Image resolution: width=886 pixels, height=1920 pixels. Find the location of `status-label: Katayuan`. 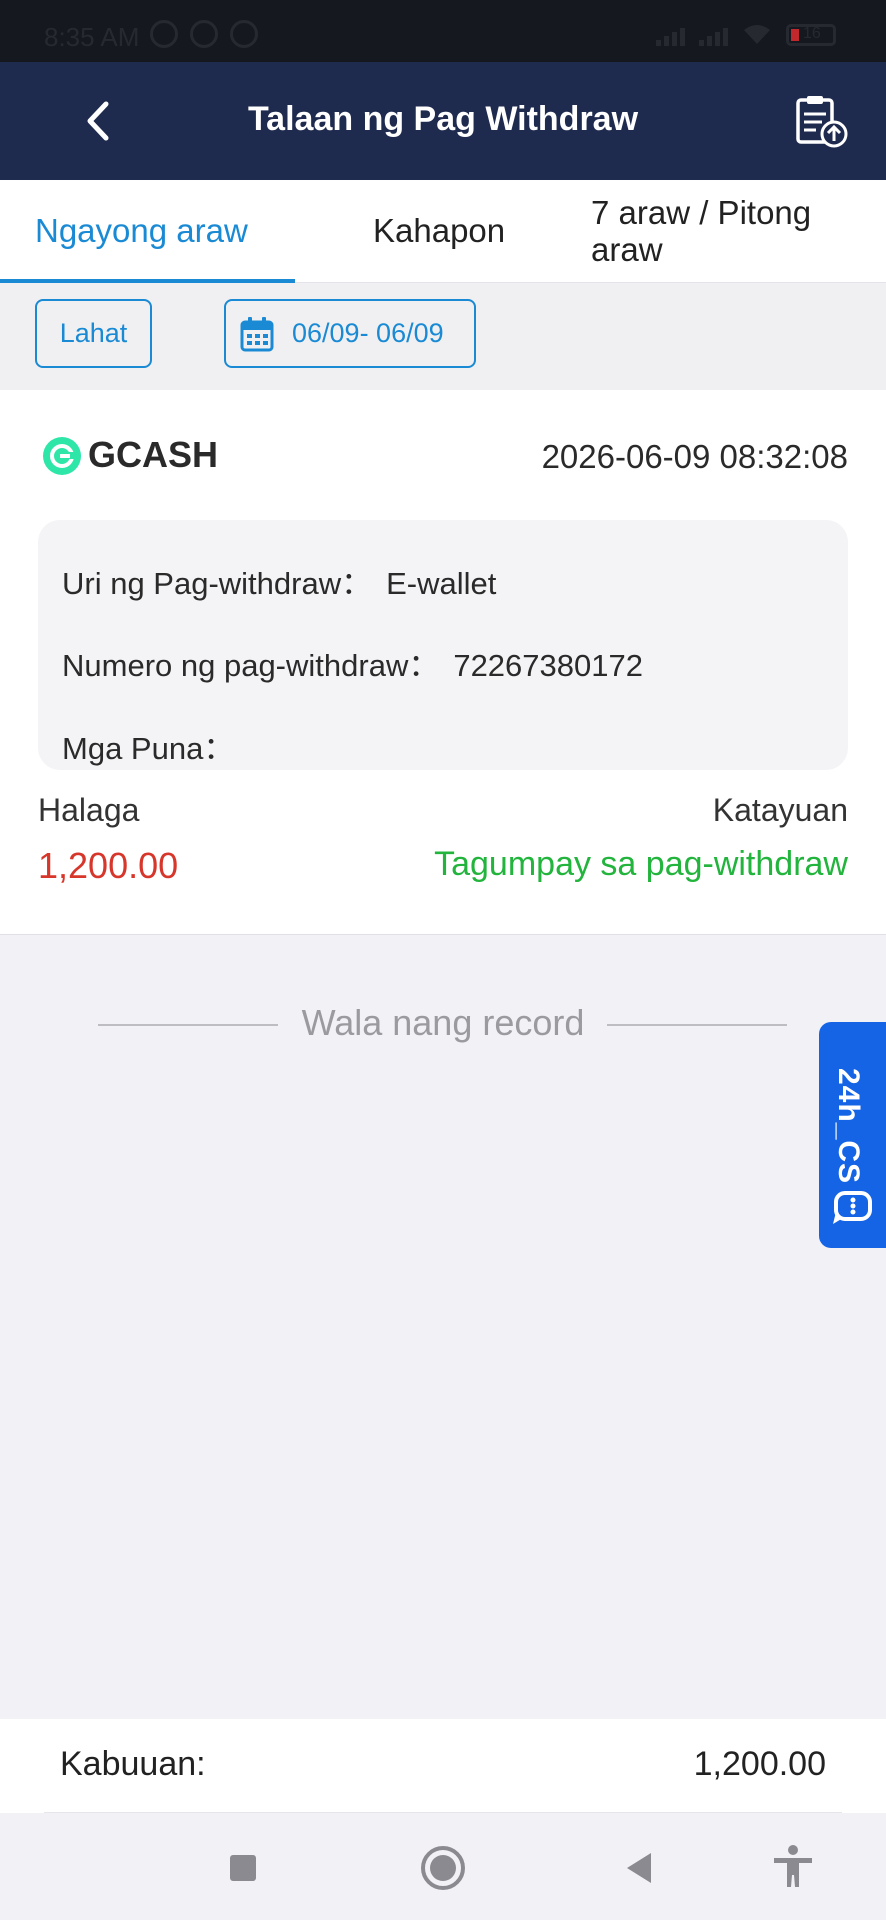

status-label: Katayuan is located at coordinates (780, 810).